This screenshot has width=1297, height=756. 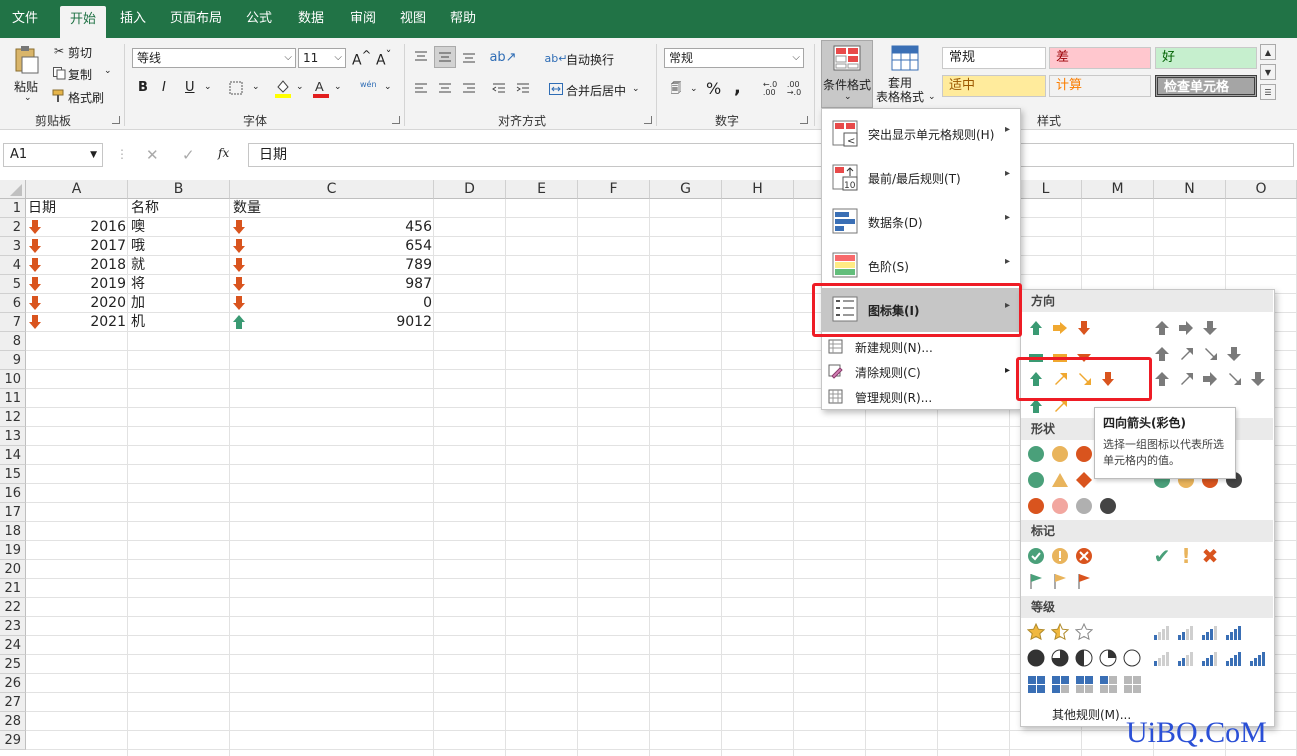 What do you see at coordinates (542, 189) in the screenshot?
I see `column-header-e: E` at bounding box center [542, 189].